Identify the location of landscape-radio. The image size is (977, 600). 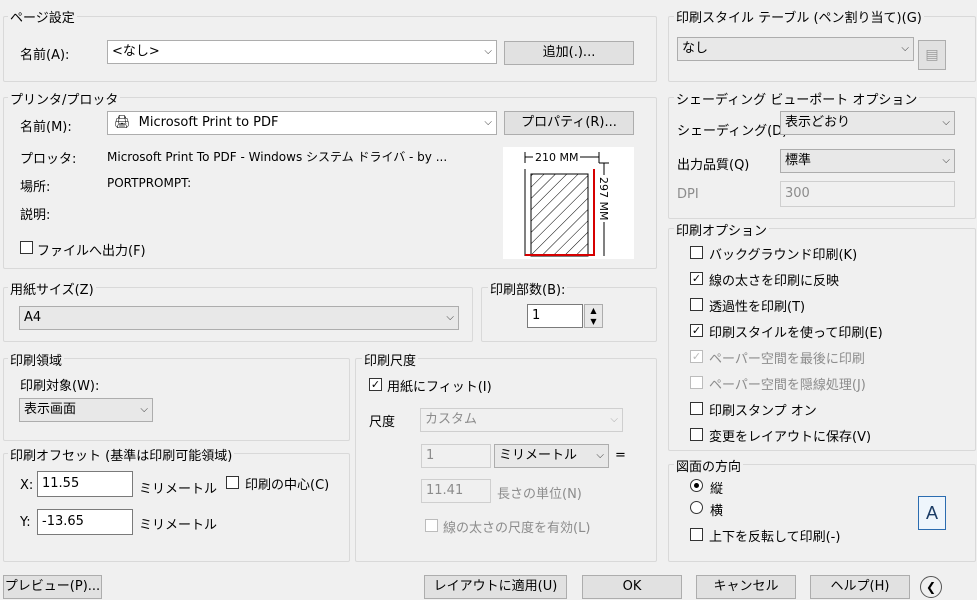
(696, 507).